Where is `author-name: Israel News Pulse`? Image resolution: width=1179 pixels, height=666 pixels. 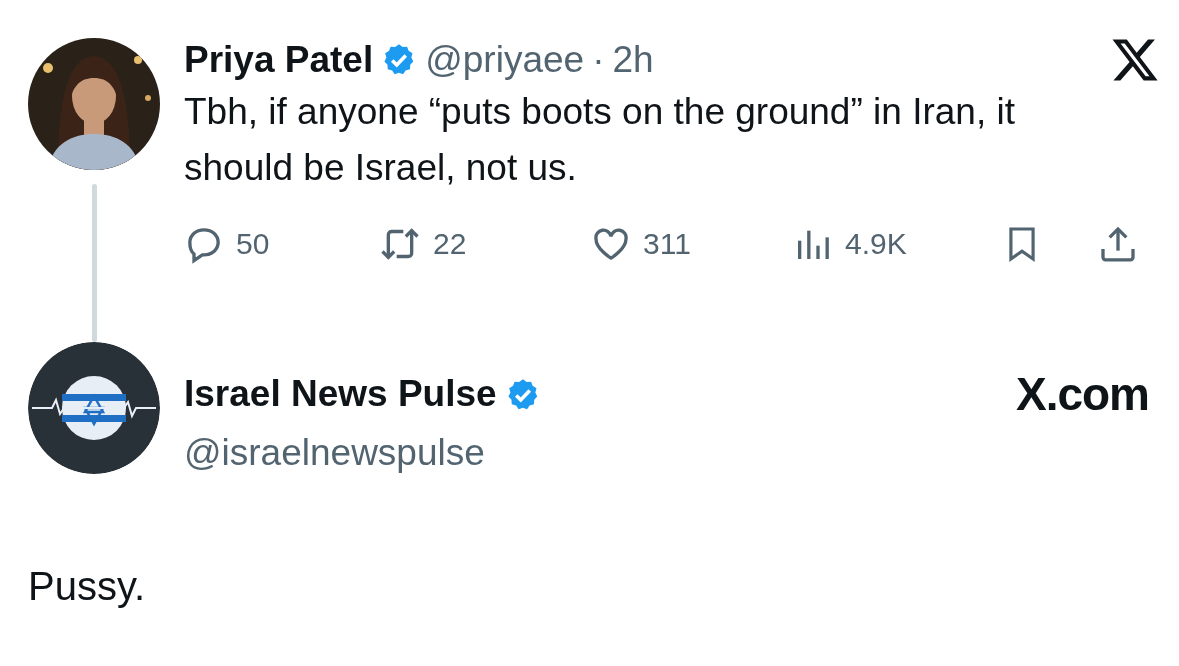
author-name: Israel News Pulse is located at coordinates (340, 394).